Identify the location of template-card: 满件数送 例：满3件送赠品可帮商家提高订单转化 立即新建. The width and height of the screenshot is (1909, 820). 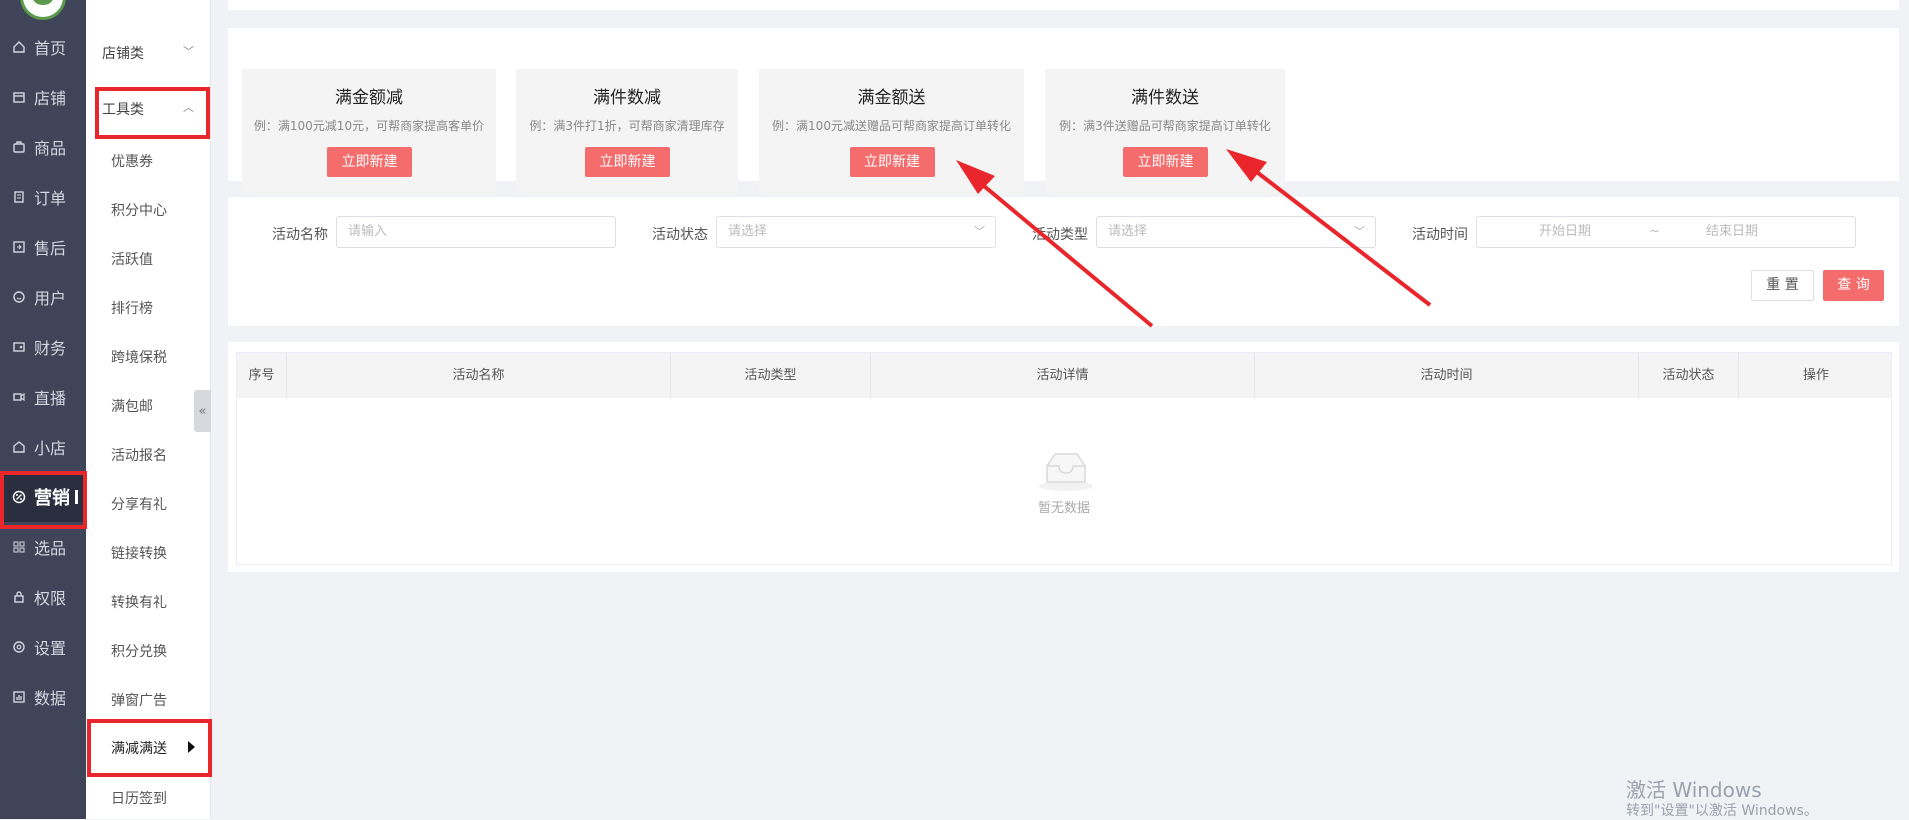
(1165, 131).